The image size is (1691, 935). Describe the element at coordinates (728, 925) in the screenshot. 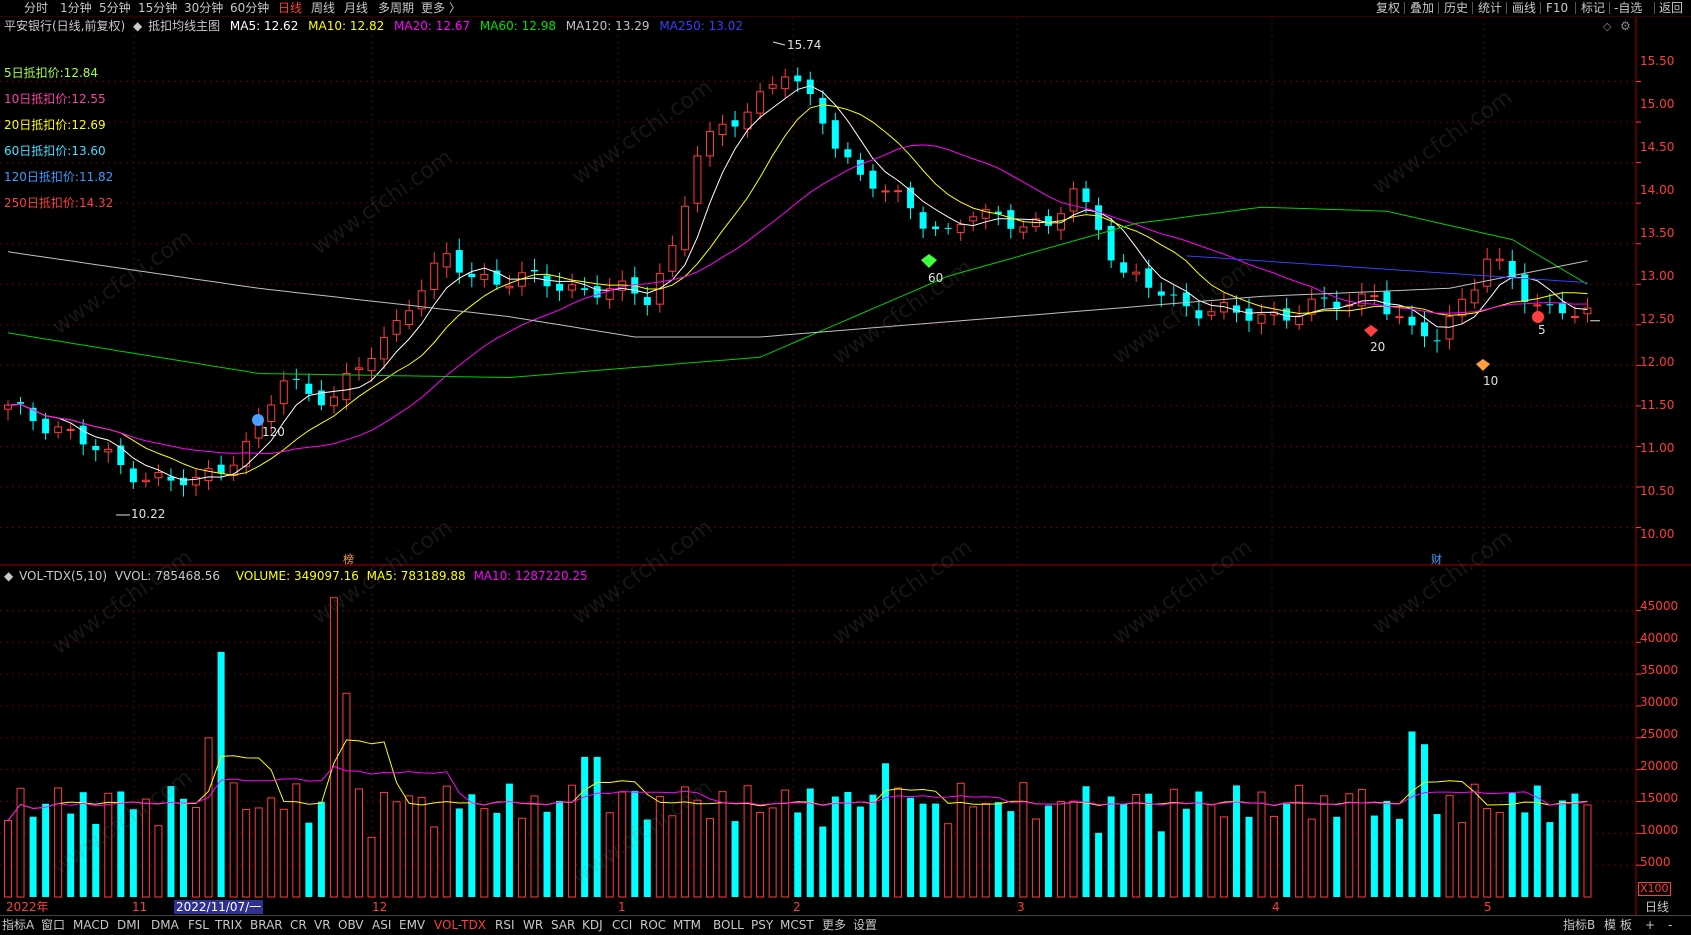

I see `tab-boll: BOLL` at that location.